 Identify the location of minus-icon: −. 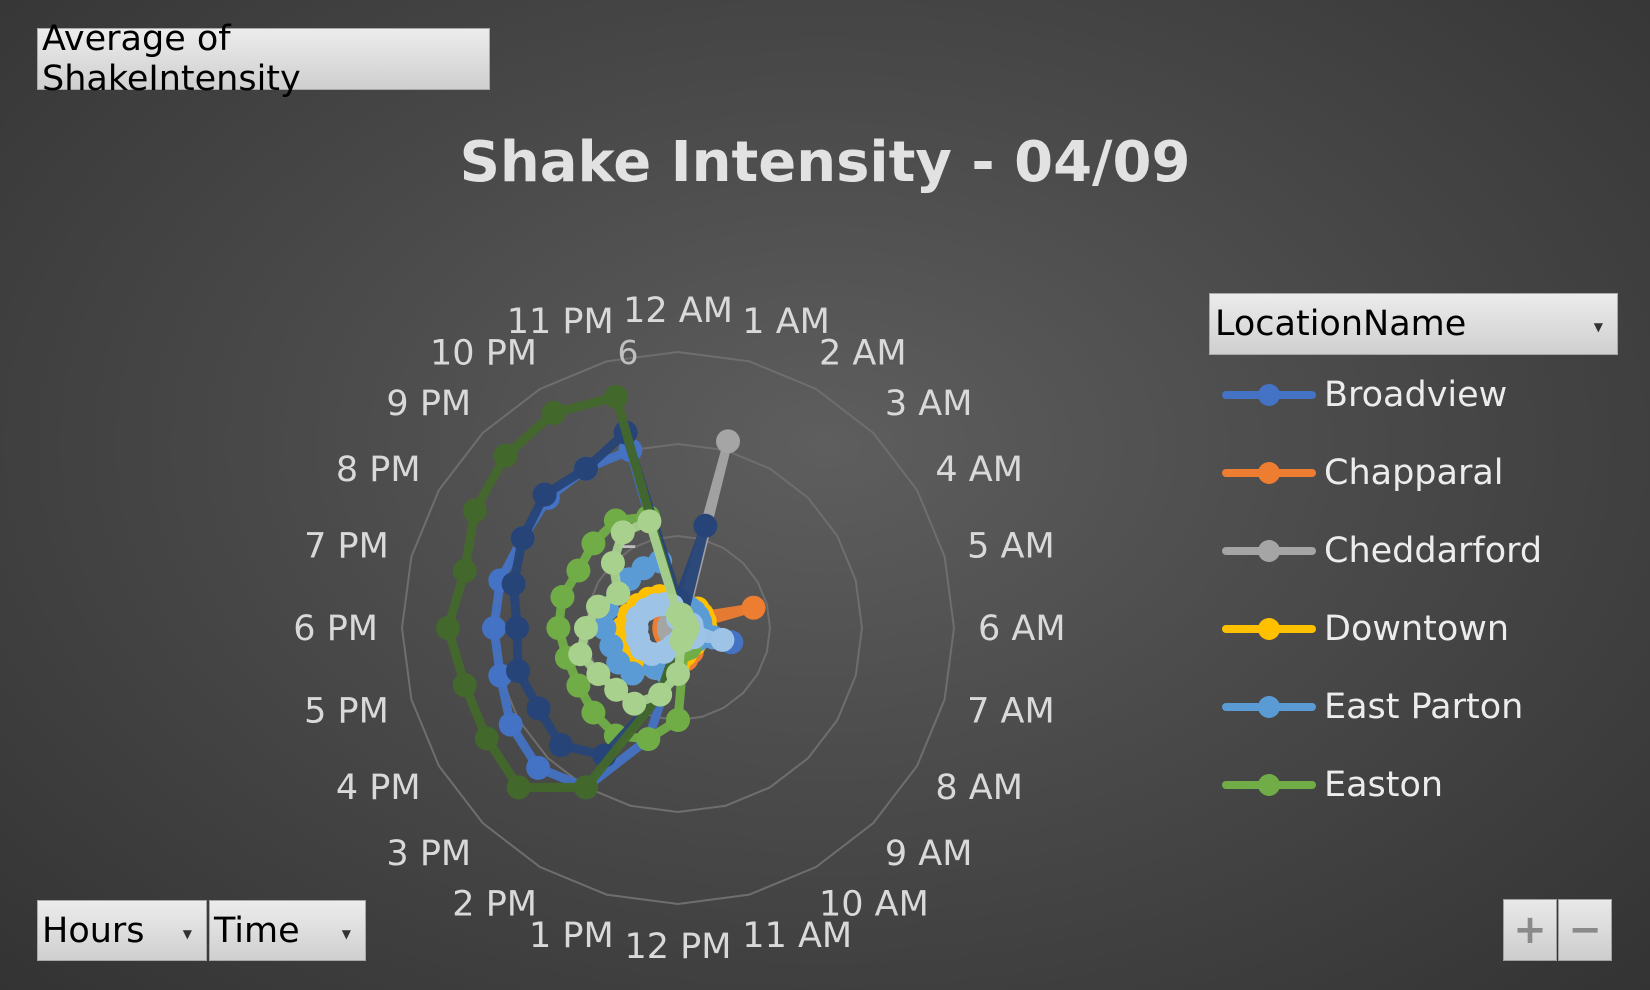
(1585, 930).